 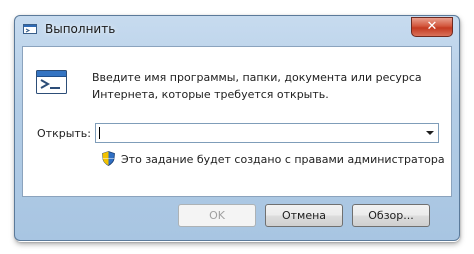 What do you see at coordinates (432, 27) in the screenshot?
I see `close-button: ✕` at bounding box center [432, 27].